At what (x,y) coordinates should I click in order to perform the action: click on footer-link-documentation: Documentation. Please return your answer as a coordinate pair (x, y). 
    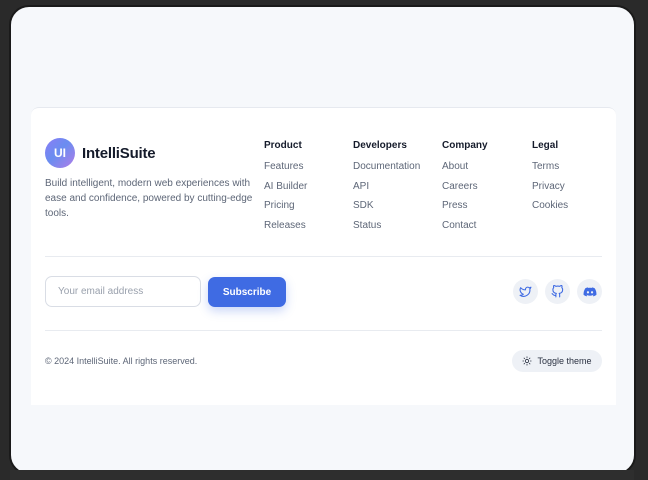
    Looking at the image, I should click on (386, 171).